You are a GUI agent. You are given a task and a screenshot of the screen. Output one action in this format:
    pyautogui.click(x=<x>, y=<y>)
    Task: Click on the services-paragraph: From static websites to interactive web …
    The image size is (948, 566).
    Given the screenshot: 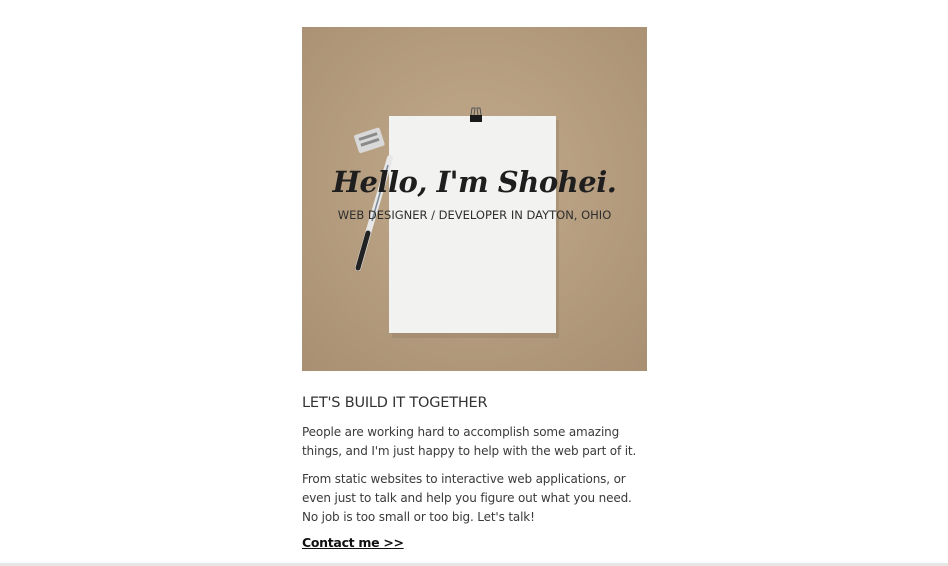 What is the action you would take?
    pyautogui.click(x=467, y=498)
    